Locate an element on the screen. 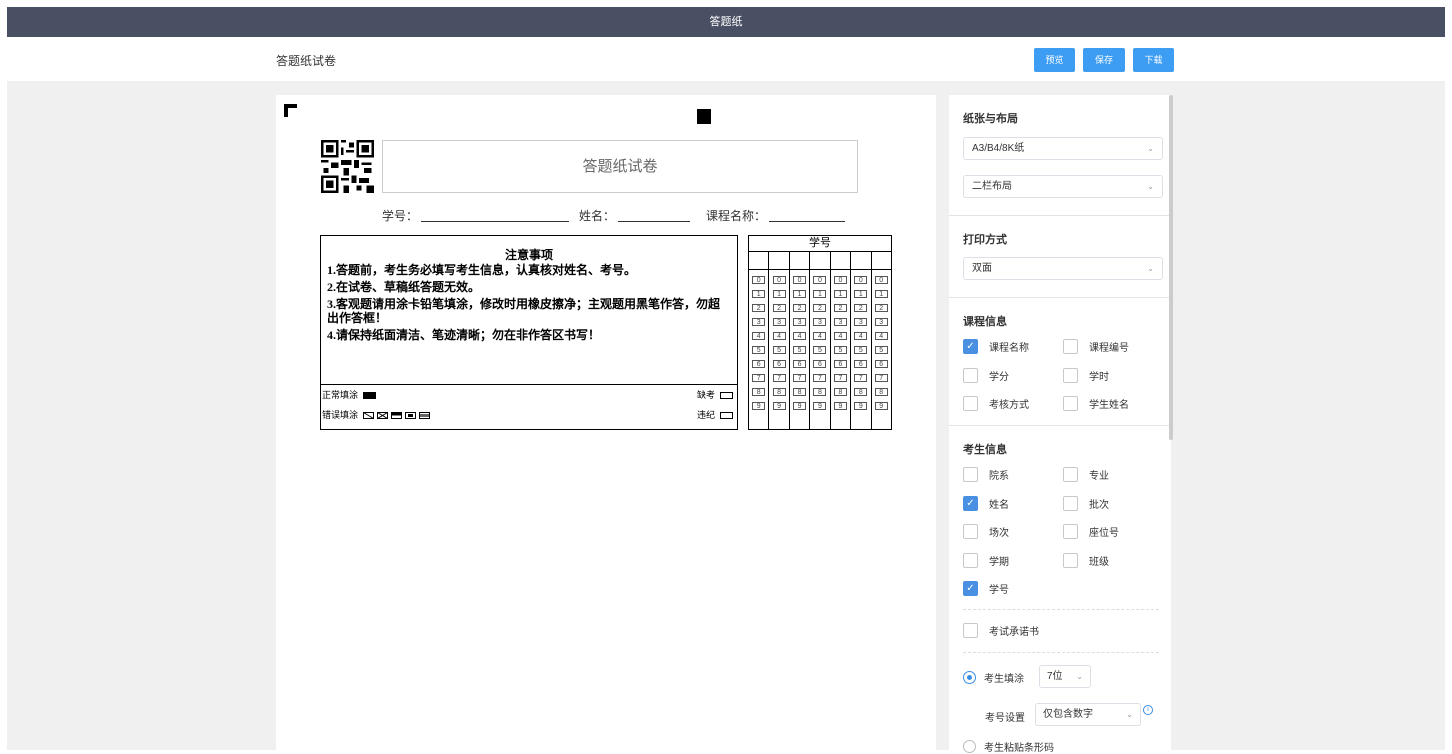 The image size is (1452, 754). preview-button: 预览 is located at coordinates (1054, 60).